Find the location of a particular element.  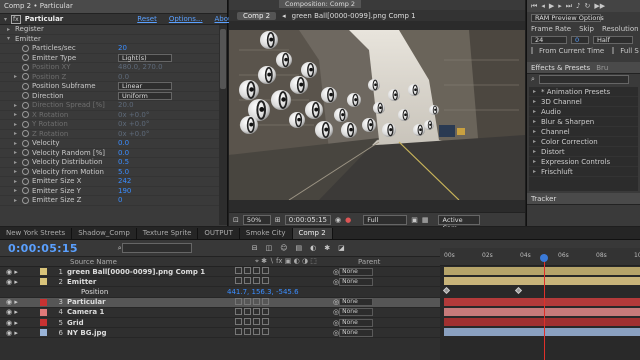

fx-badge-icon: fx is located at coordinates (16, 19).